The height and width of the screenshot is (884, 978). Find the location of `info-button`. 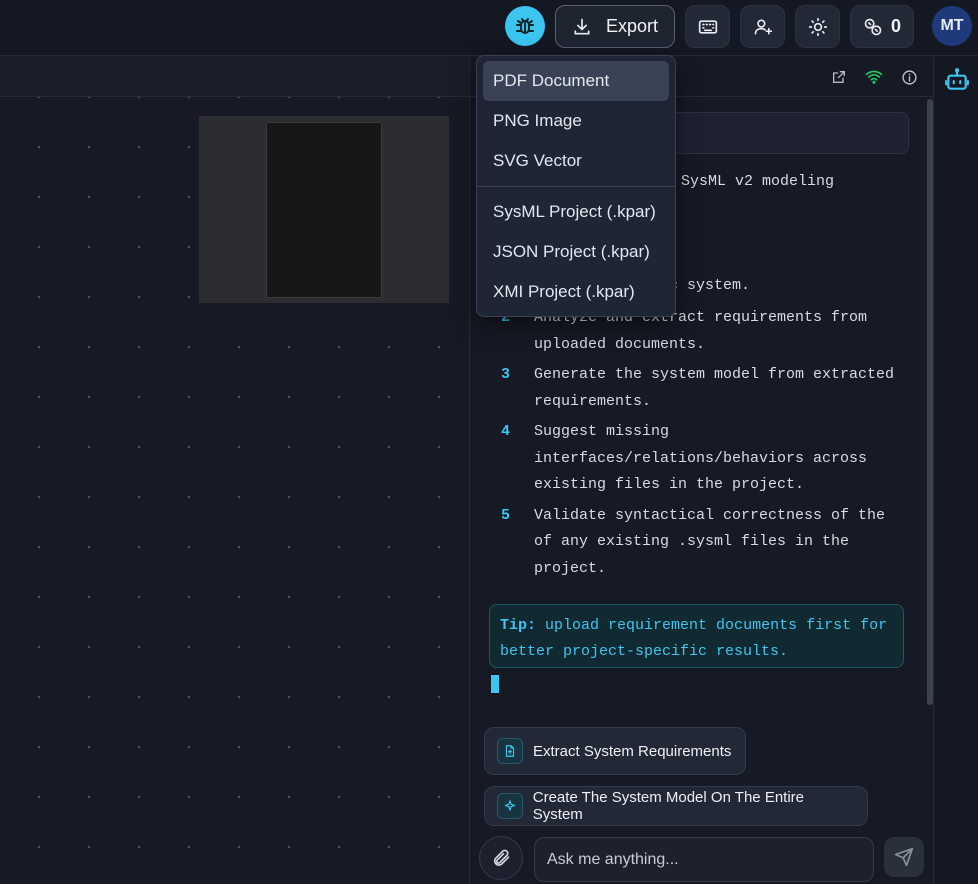

info-button is located at coordinates (909, 77).